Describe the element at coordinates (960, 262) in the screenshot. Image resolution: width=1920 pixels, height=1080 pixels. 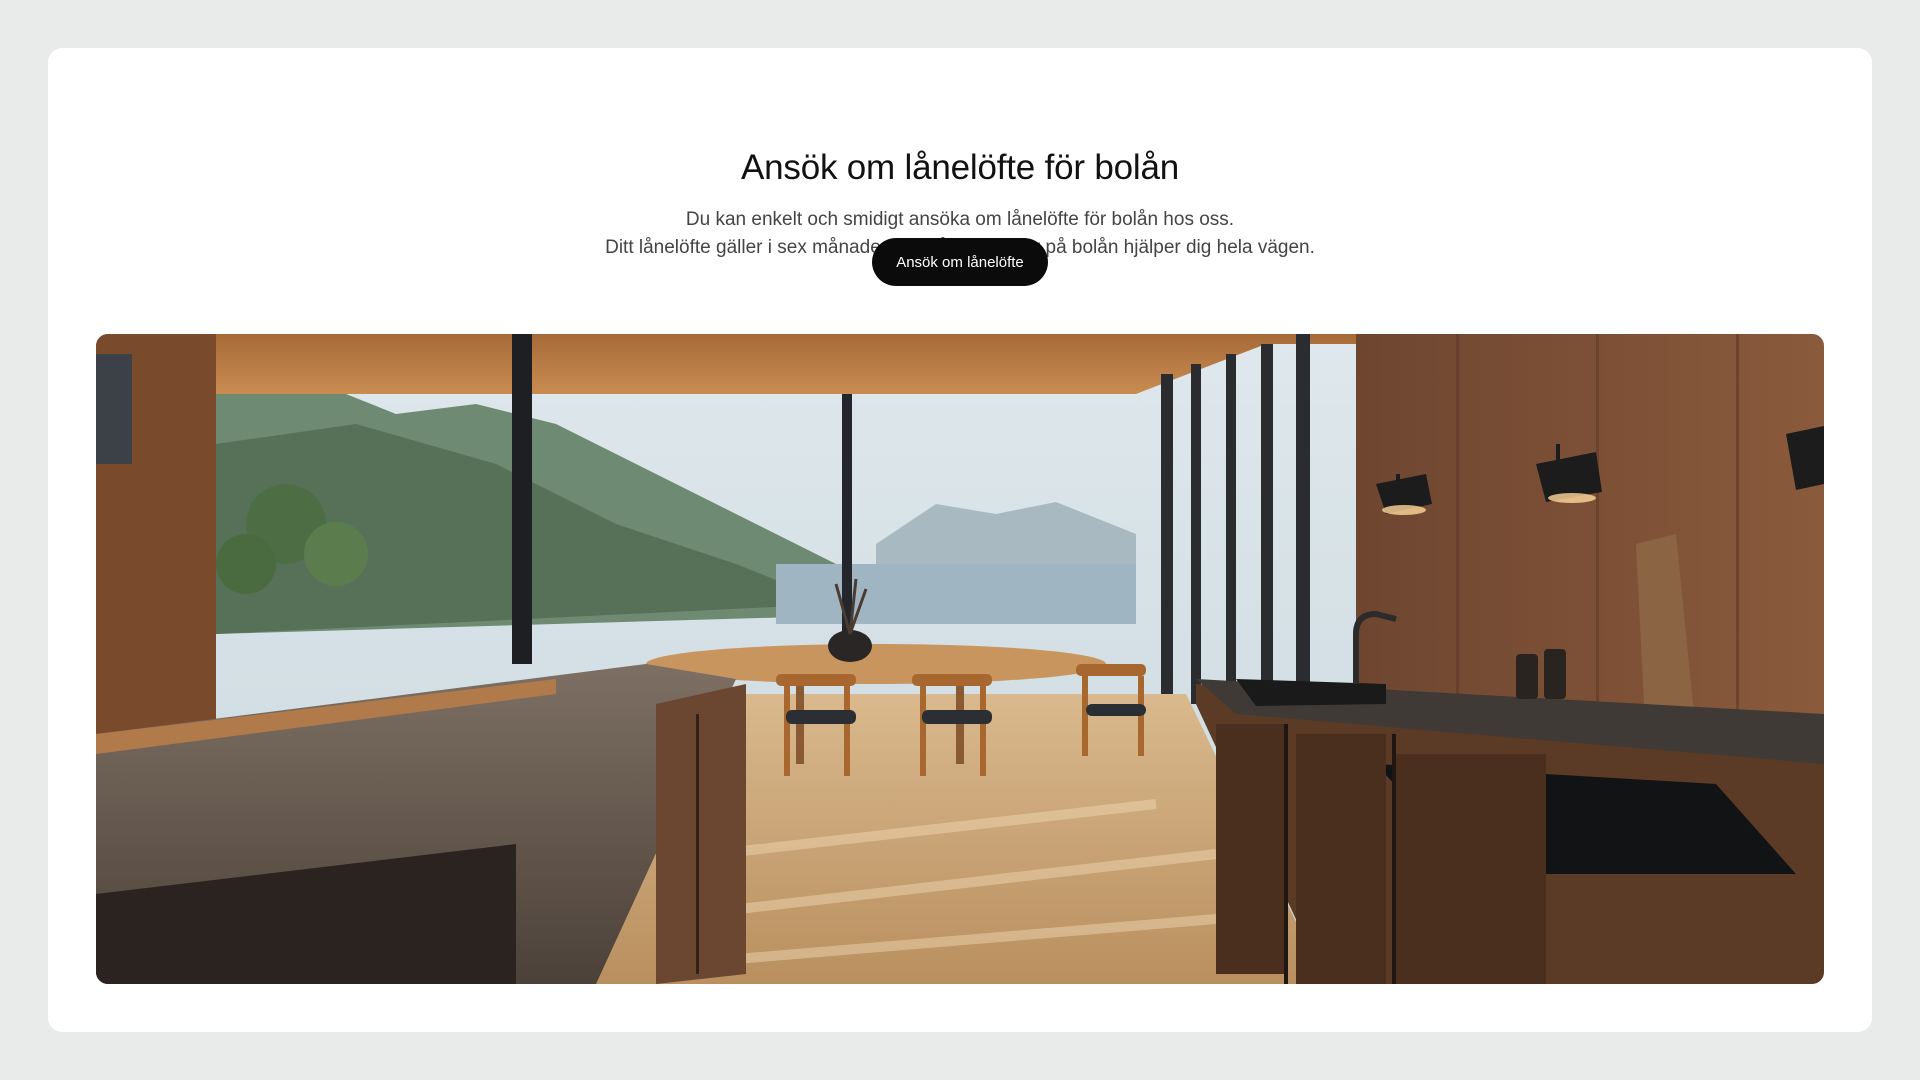
I see `apply-loan-promise-button: Ansök om lånelöfte` at that location.